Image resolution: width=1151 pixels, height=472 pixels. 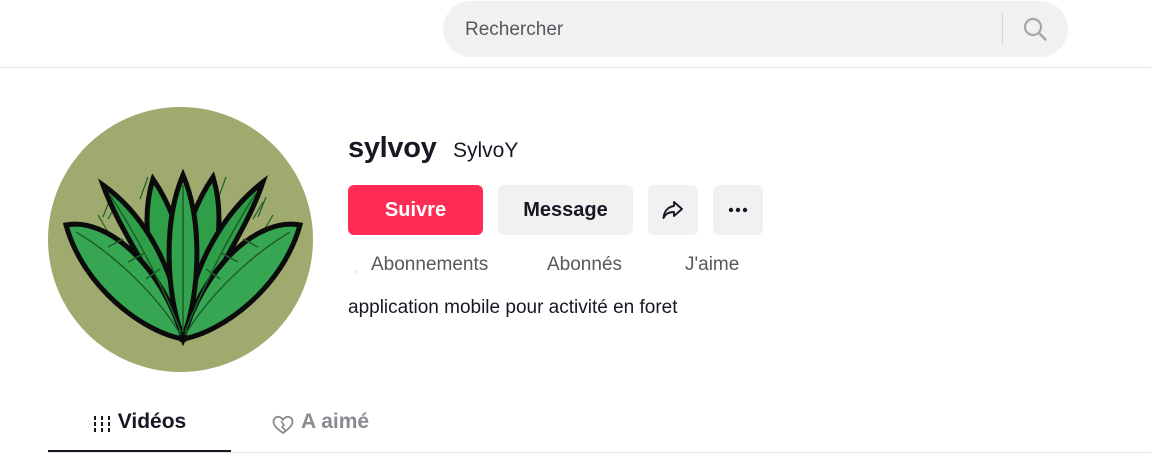 What do you see at coordinates (415, 210) in the screenshot?
I see `follow-button: Suivre` at bounding box center [415, 210].